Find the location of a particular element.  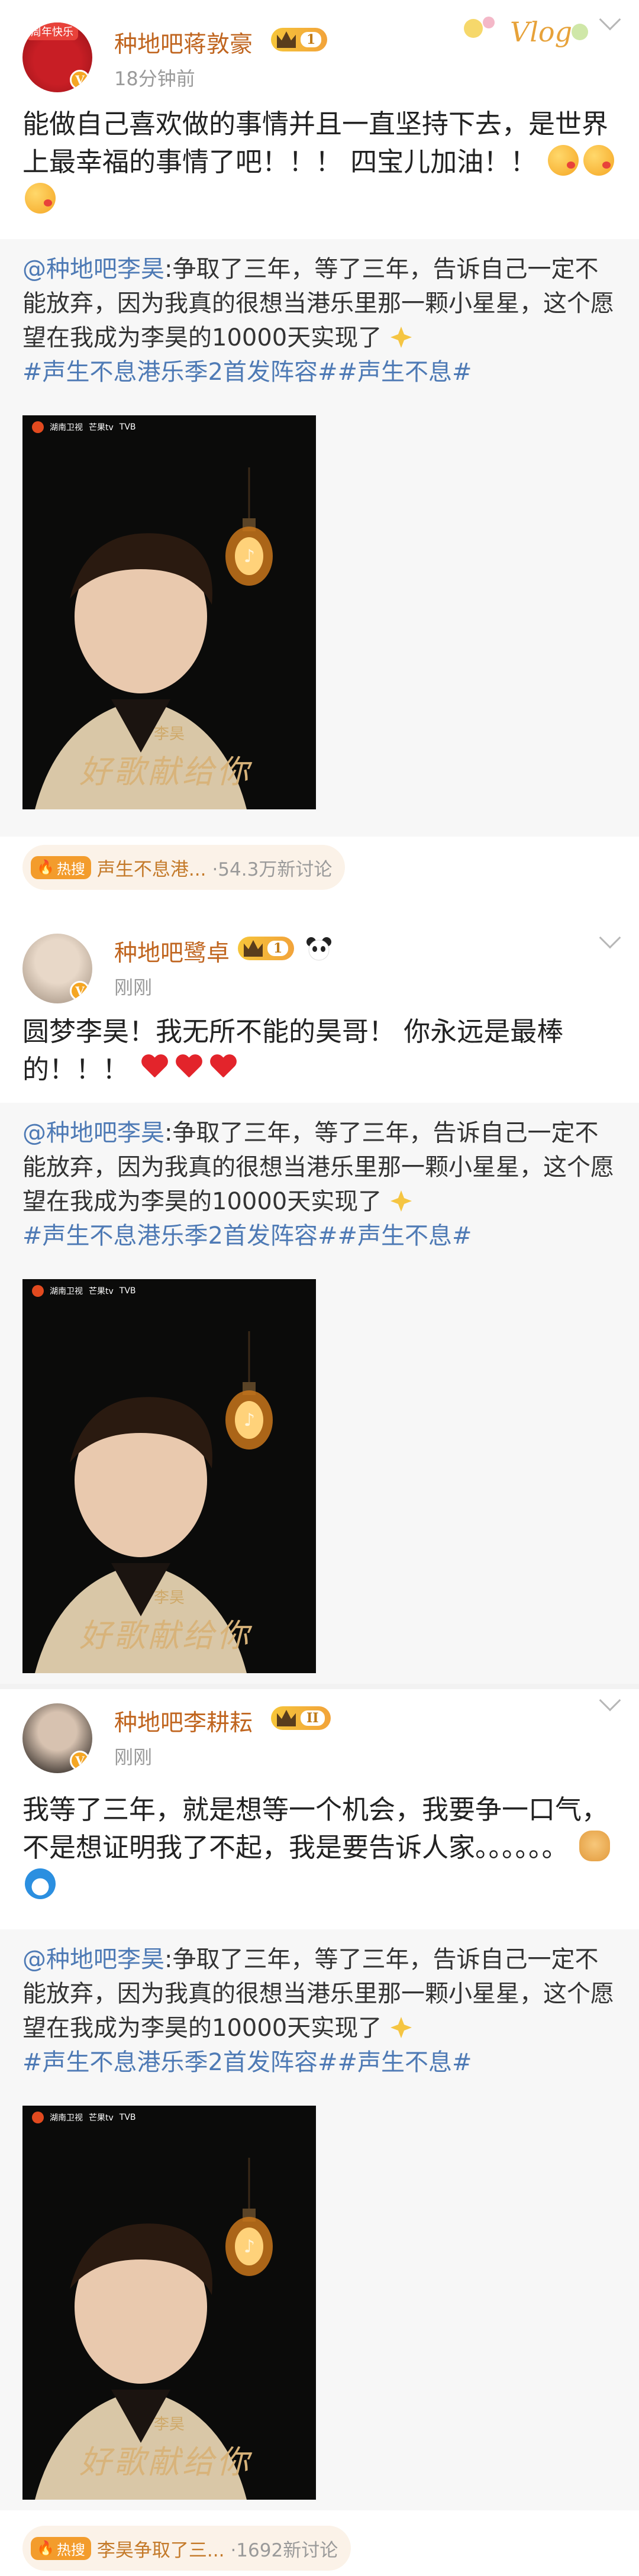

post-text-content: 圆梦李昊！我无所不能的昊哥！ 你永远是最棒的！！！ is located at coordinates (293, 1050).